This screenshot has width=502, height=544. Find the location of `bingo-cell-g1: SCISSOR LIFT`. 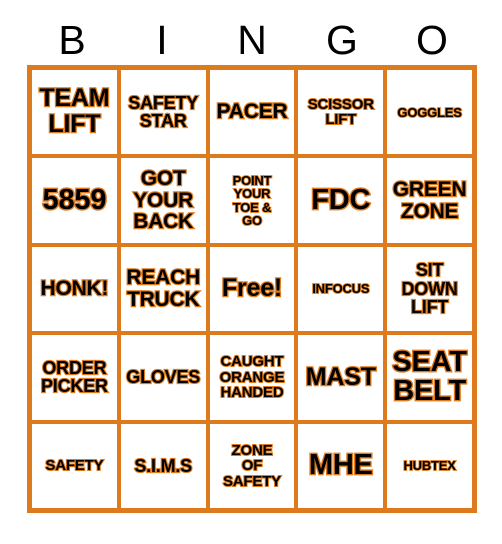

bingo-cell-g1: SCISSOR LIFT is located at coordinates (341, 112).